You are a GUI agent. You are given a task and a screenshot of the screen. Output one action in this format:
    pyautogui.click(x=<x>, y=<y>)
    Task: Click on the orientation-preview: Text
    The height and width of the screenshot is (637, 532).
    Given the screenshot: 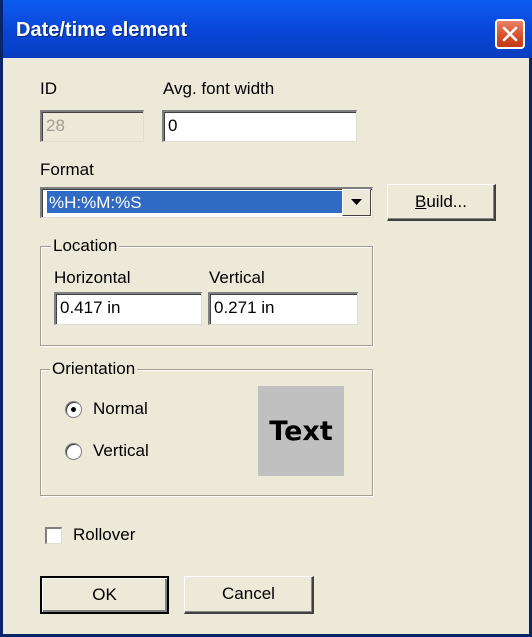 What is the action you would take?
    pyautogui.click(x=301, y=431)
    